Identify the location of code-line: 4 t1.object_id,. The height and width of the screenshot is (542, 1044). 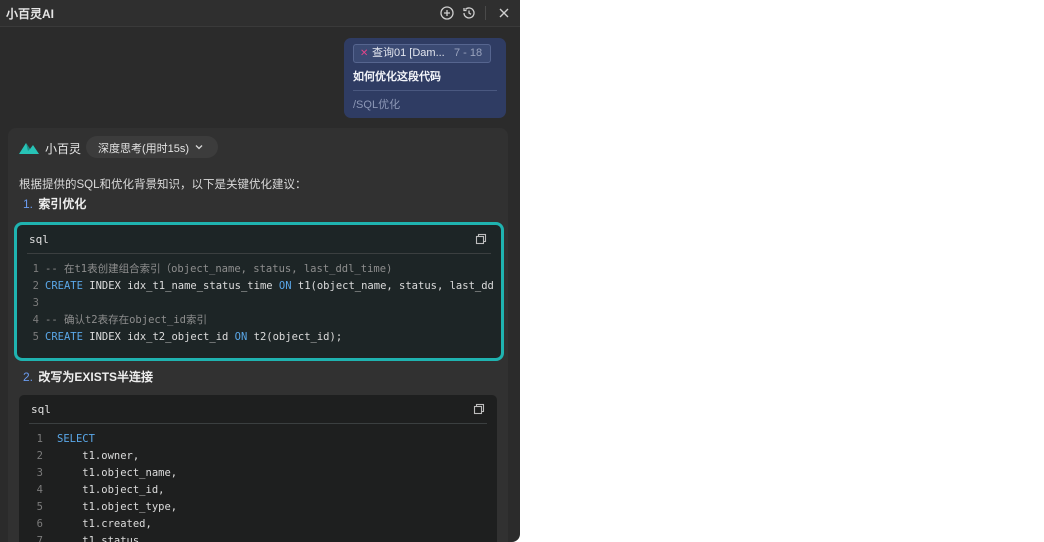
(258, 490).